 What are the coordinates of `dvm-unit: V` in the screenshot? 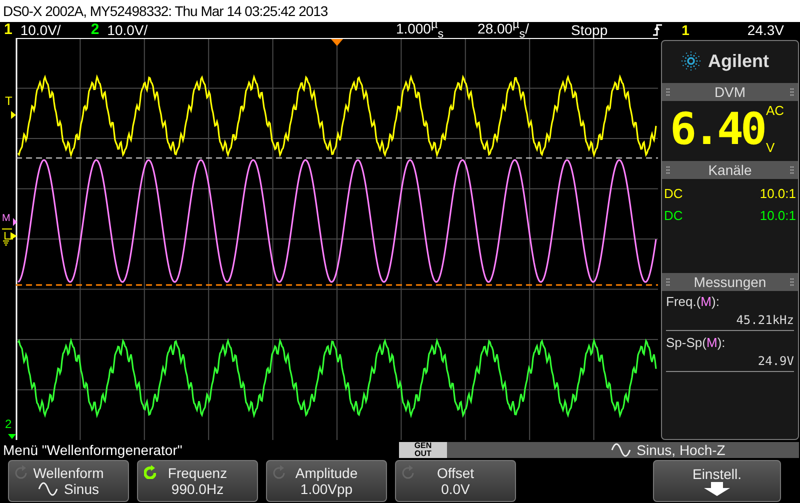 It's located at (771, 147).